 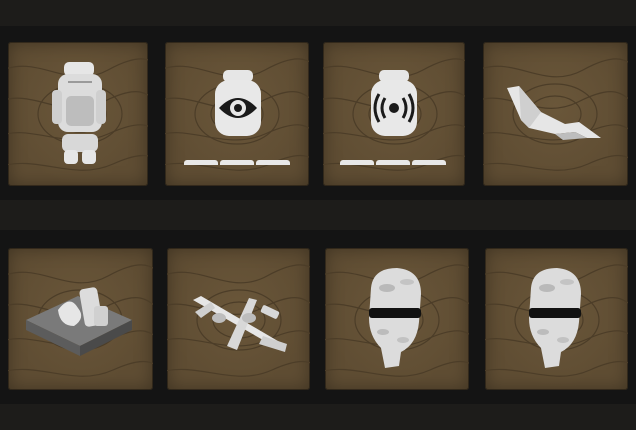 What do you see at coordinates (240, 324) in the screenshot?
I see `gunship-aircraft-icon` at bounding box center [240, 324].